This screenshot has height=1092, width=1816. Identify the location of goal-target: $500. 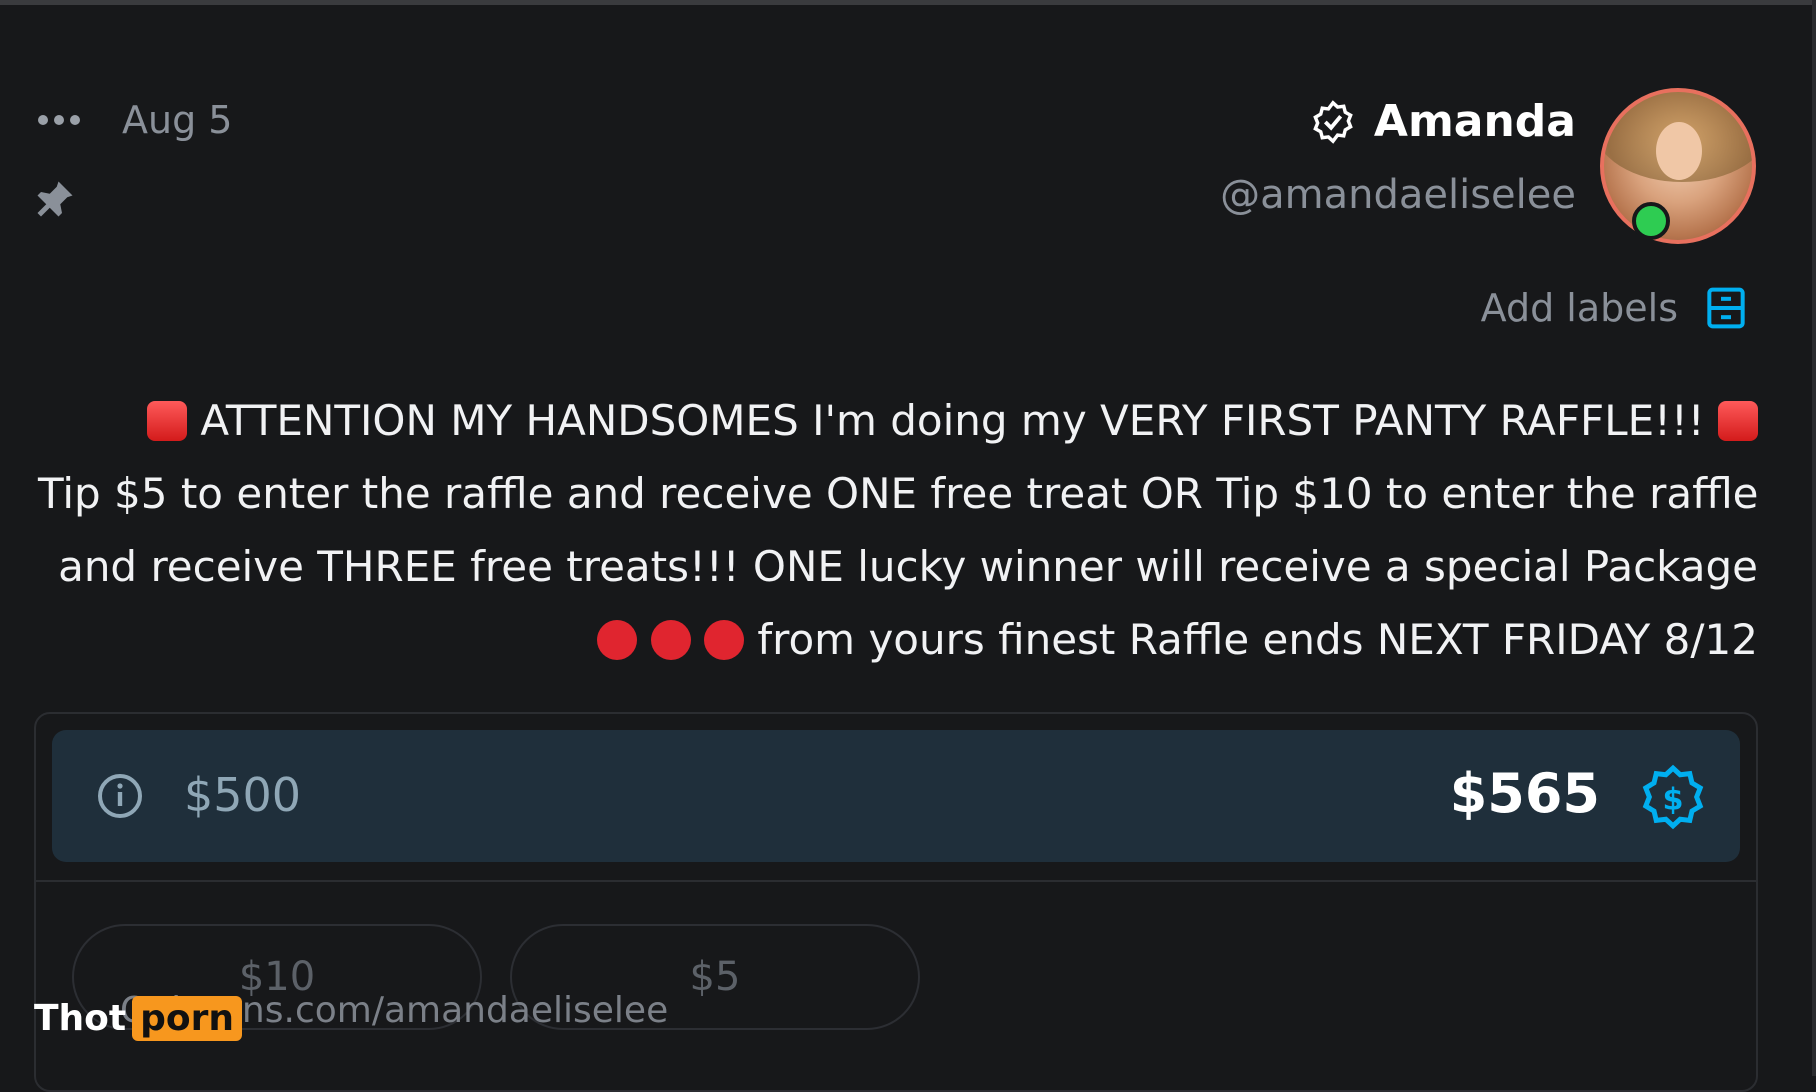
(243, 795).